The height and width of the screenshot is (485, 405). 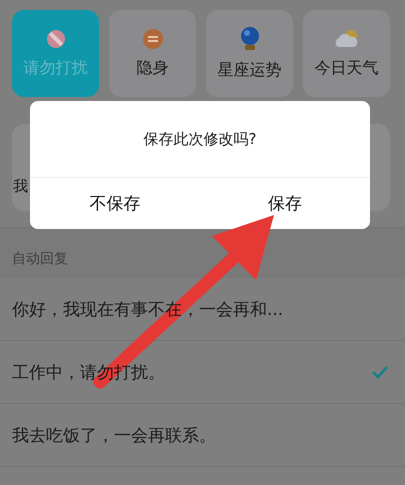 I want to click on dialog-button: 不保存, so click(x=115, y=203).